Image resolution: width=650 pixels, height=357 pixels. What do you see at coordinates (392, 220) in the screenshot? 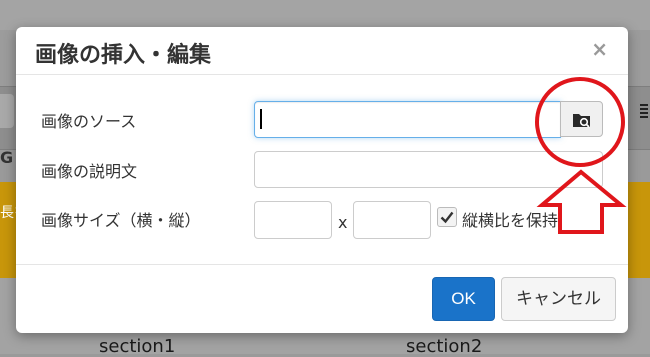
I see `image-height-input` at bounding box center [392, 220].